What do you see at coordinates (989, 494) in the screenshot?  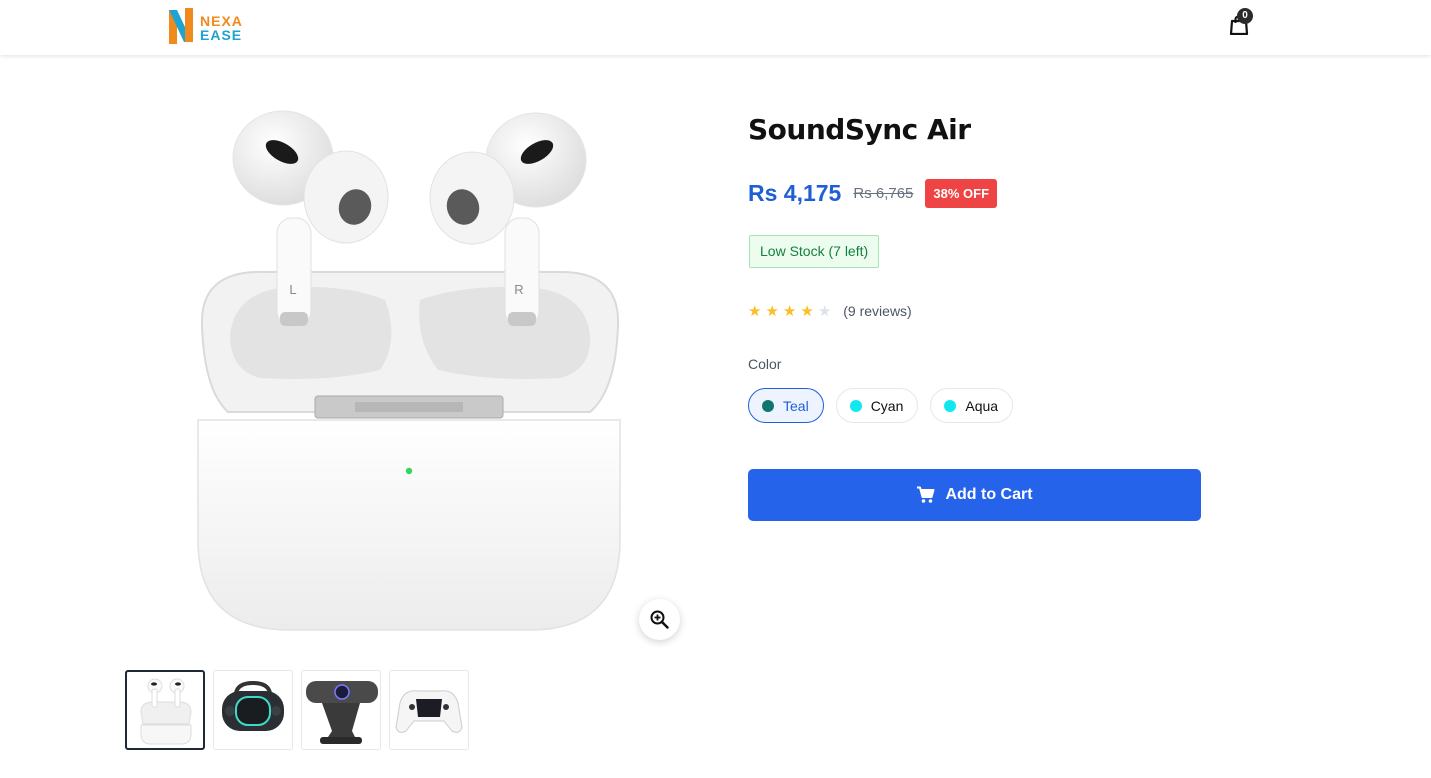 I see `add-to-cart-label: Add to Cart` at bounding box center [989, 494].